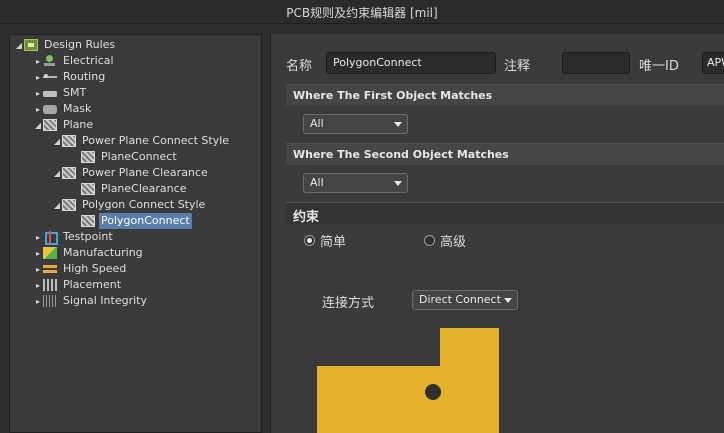 The image size is (724, 433). I want to click on tree-item-planeconnect: PlaneConnect, so click(125, 157).